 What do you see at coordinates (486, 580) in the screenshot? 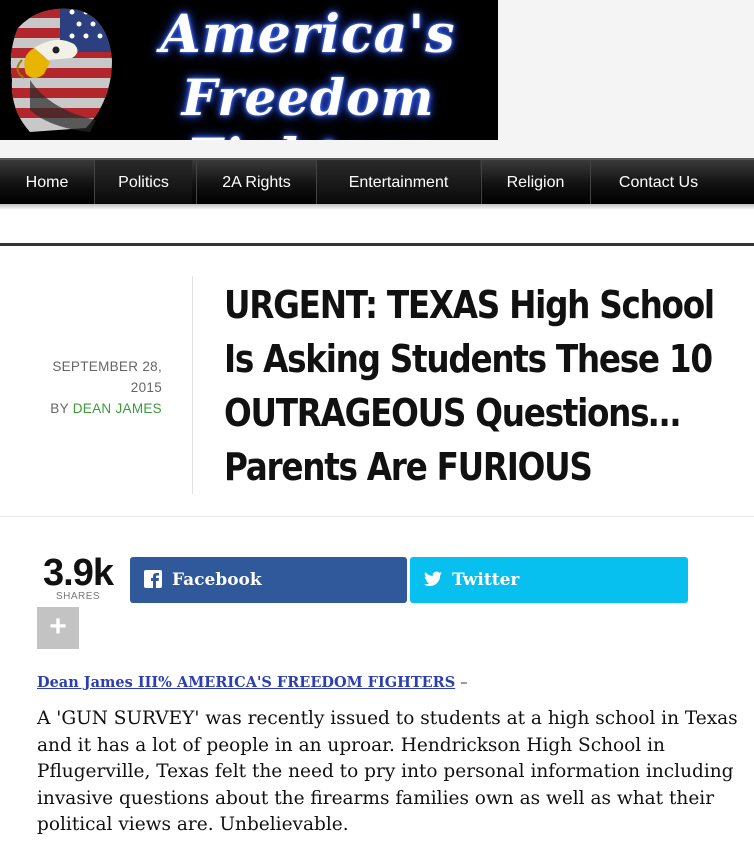
I see `twitter-label: Twitter` at bounding box center [486, 580].